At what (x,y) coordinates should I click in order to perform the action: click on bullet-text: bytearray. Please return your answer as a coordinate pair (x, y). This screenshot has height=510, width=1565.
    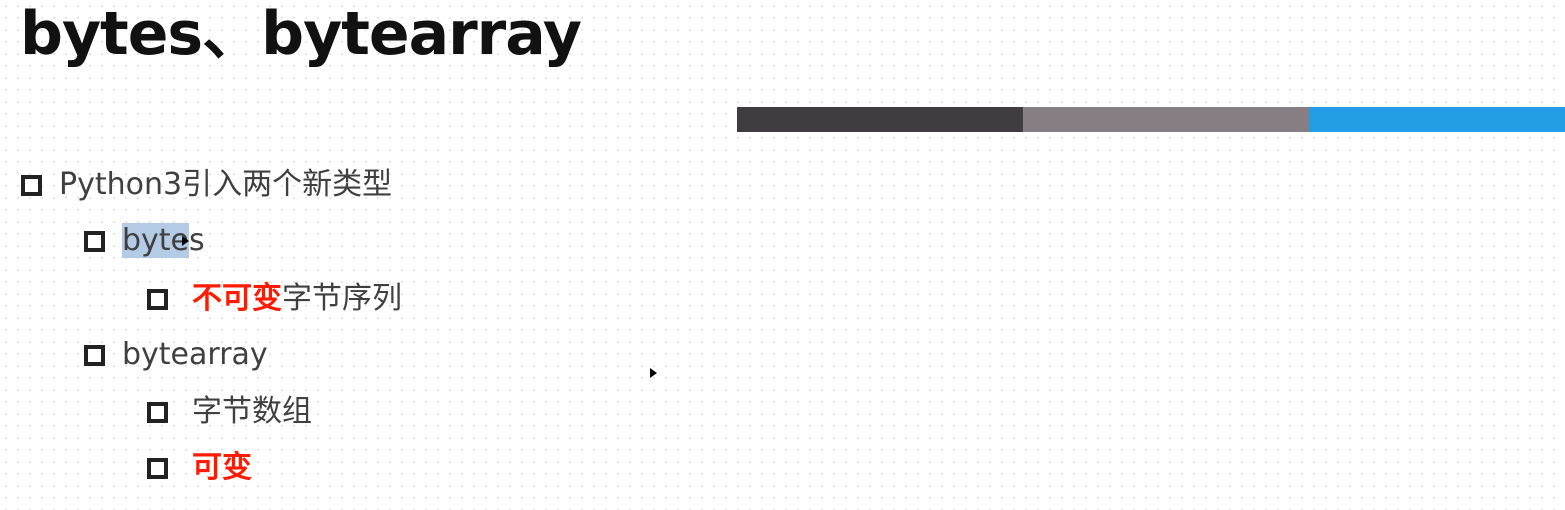
    Looking at the image, I should click on (195, 354).